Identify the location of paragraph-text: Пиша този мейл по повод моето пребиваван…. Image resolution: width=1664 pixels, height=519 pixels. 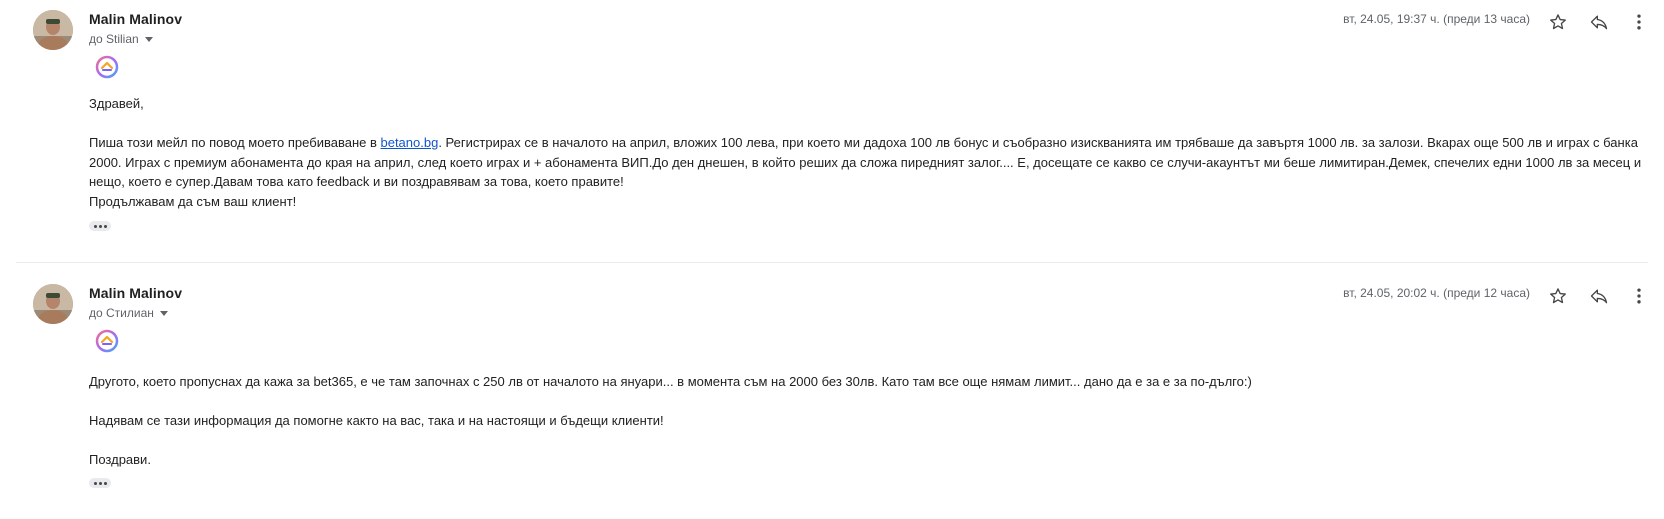
(235, 142).